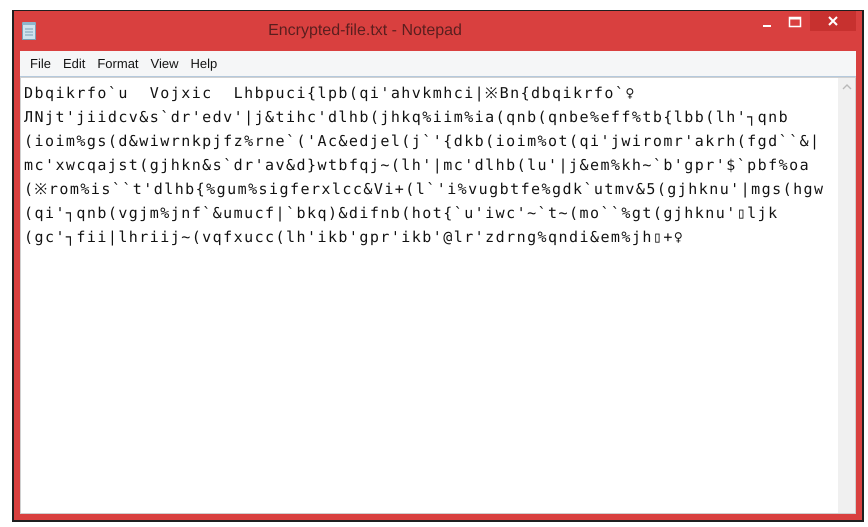  I want to click on window-title: Encrypted-file.txt - Notepad, so click(365, 31).